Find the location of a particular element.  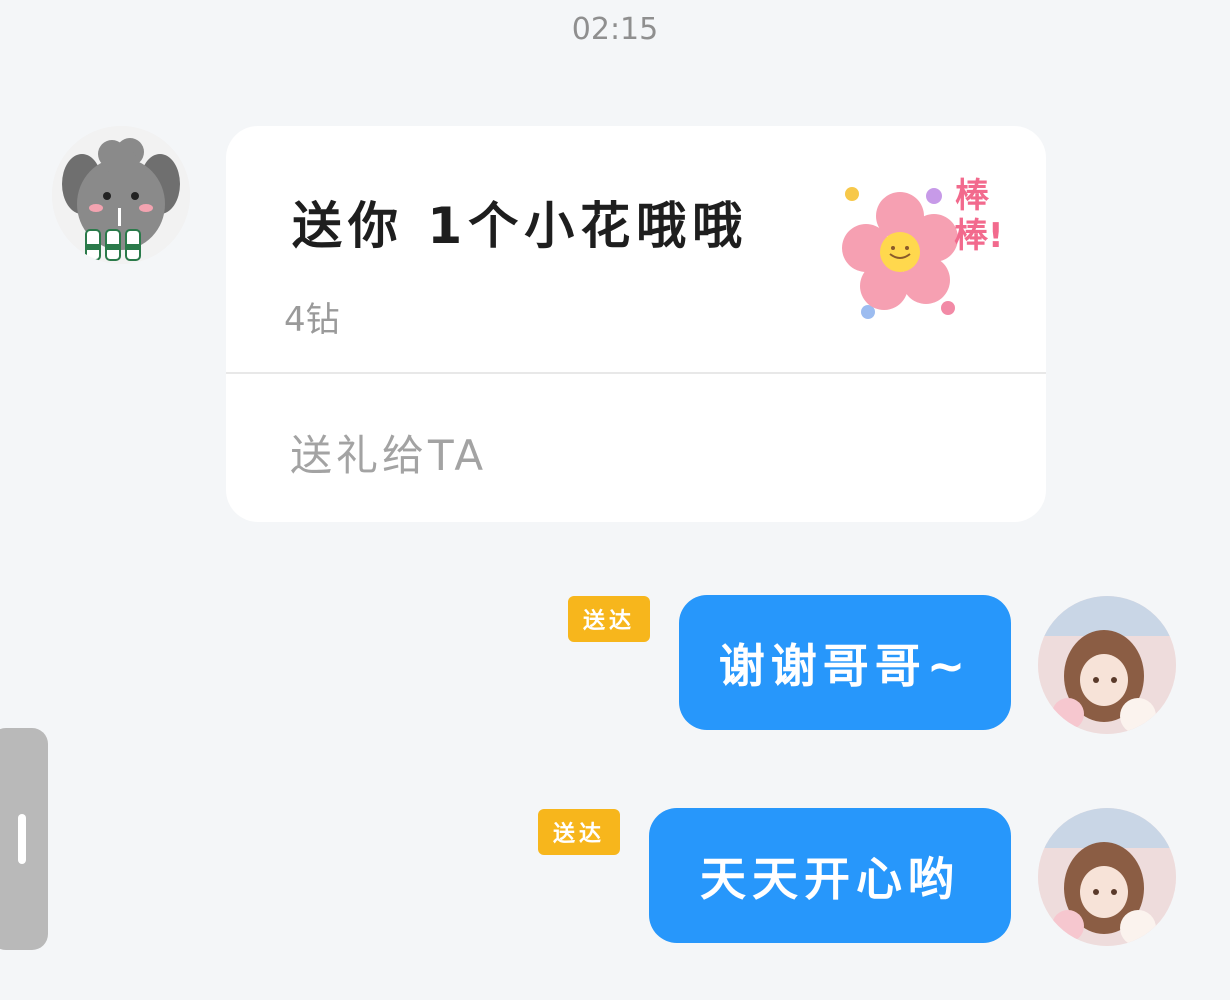

side-panel-handle is located at coordinates (24, 839).